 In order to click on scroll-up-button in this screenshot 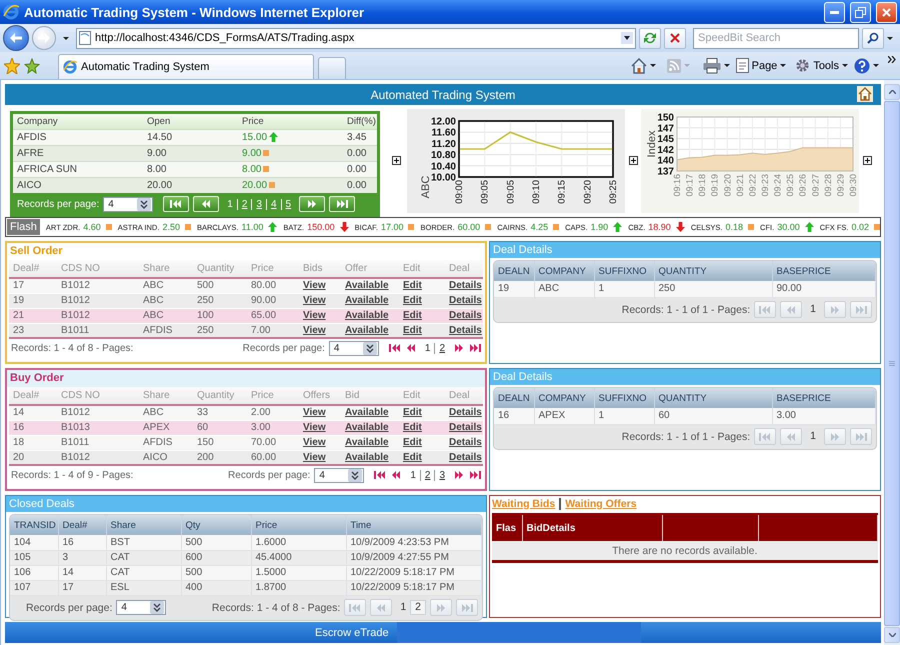, I will do `click(892, 92)`.